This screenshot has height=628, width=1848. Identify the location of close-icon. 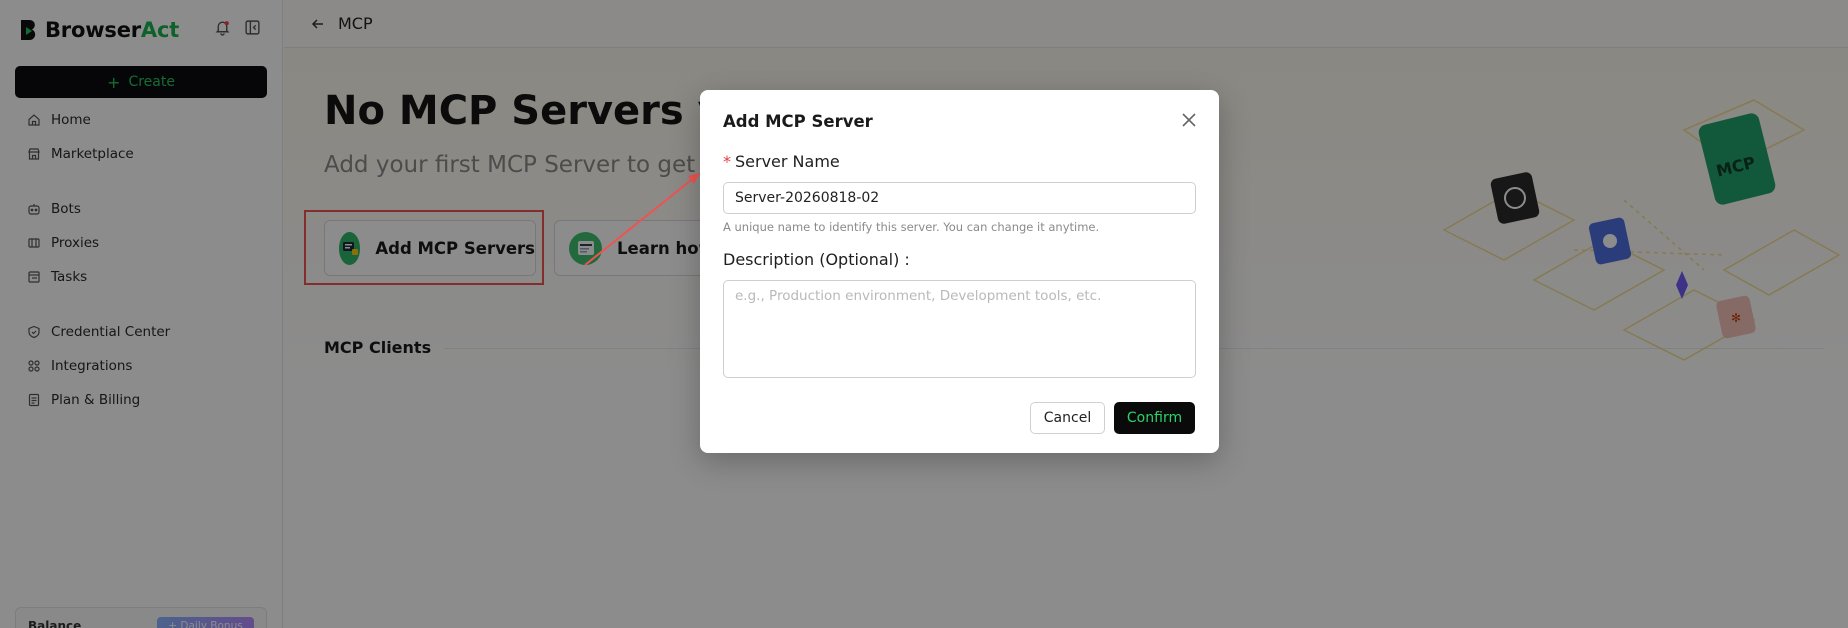
(1189, 120).